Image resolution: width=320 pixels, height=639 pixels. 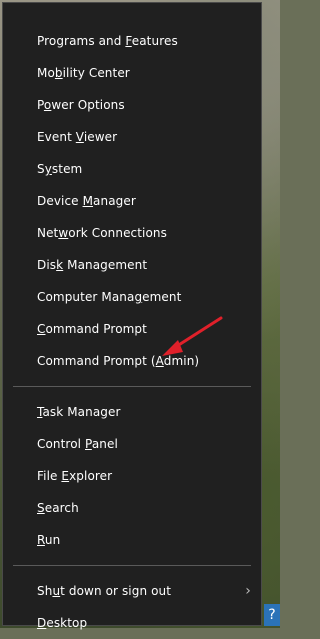 I want to click on menu-item-computer-management: Computer Management, so click(x=132, y=297).